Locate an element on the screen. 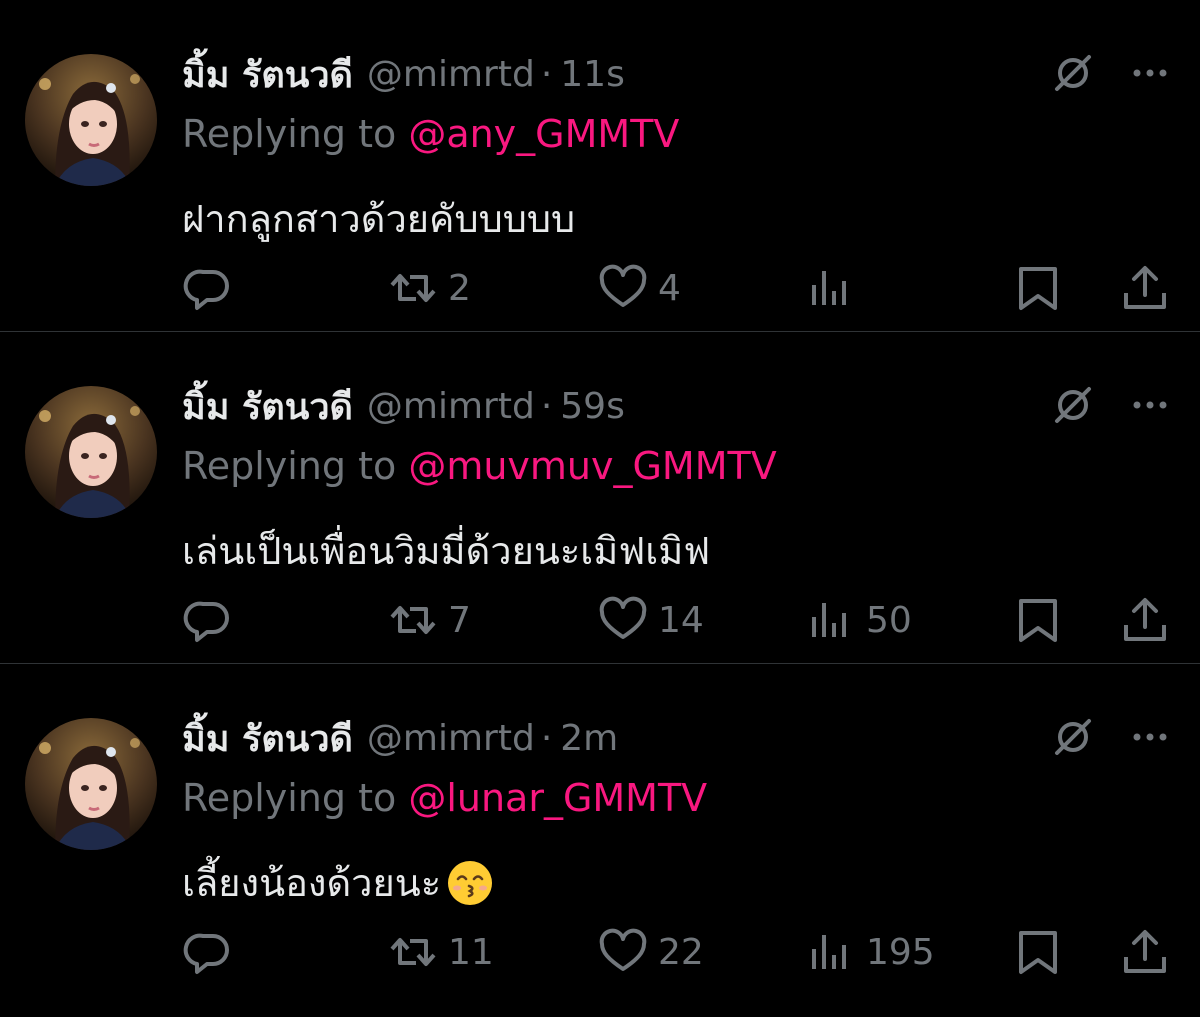 This screenshot has height=1017, width=1200. tweet-text: ฝากลูกสาวด้วยคับบบบบ is located at coordinates (378, 218).